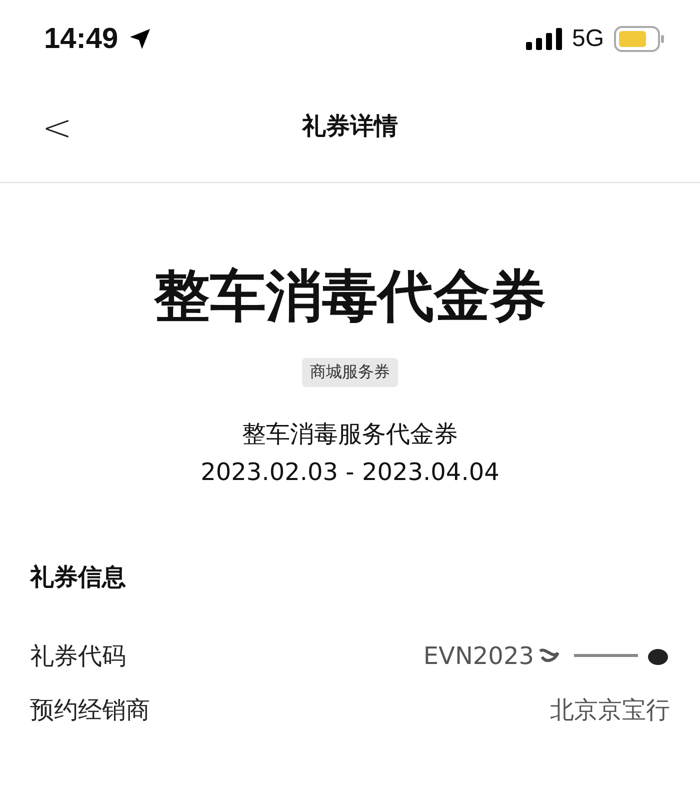 Image resolution: width=700 pixels, height=785 pixels. I want to click on info-label: 礼券代码, so click(78, 656).